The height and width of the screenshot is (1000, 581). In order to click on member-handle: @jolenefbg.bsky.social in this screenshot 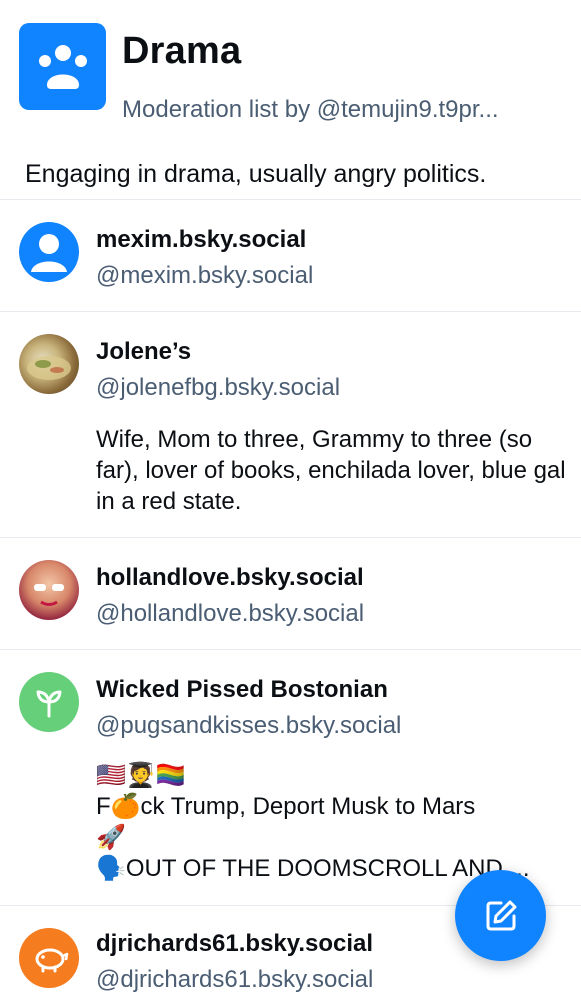, I will do `click(218, 387)`.